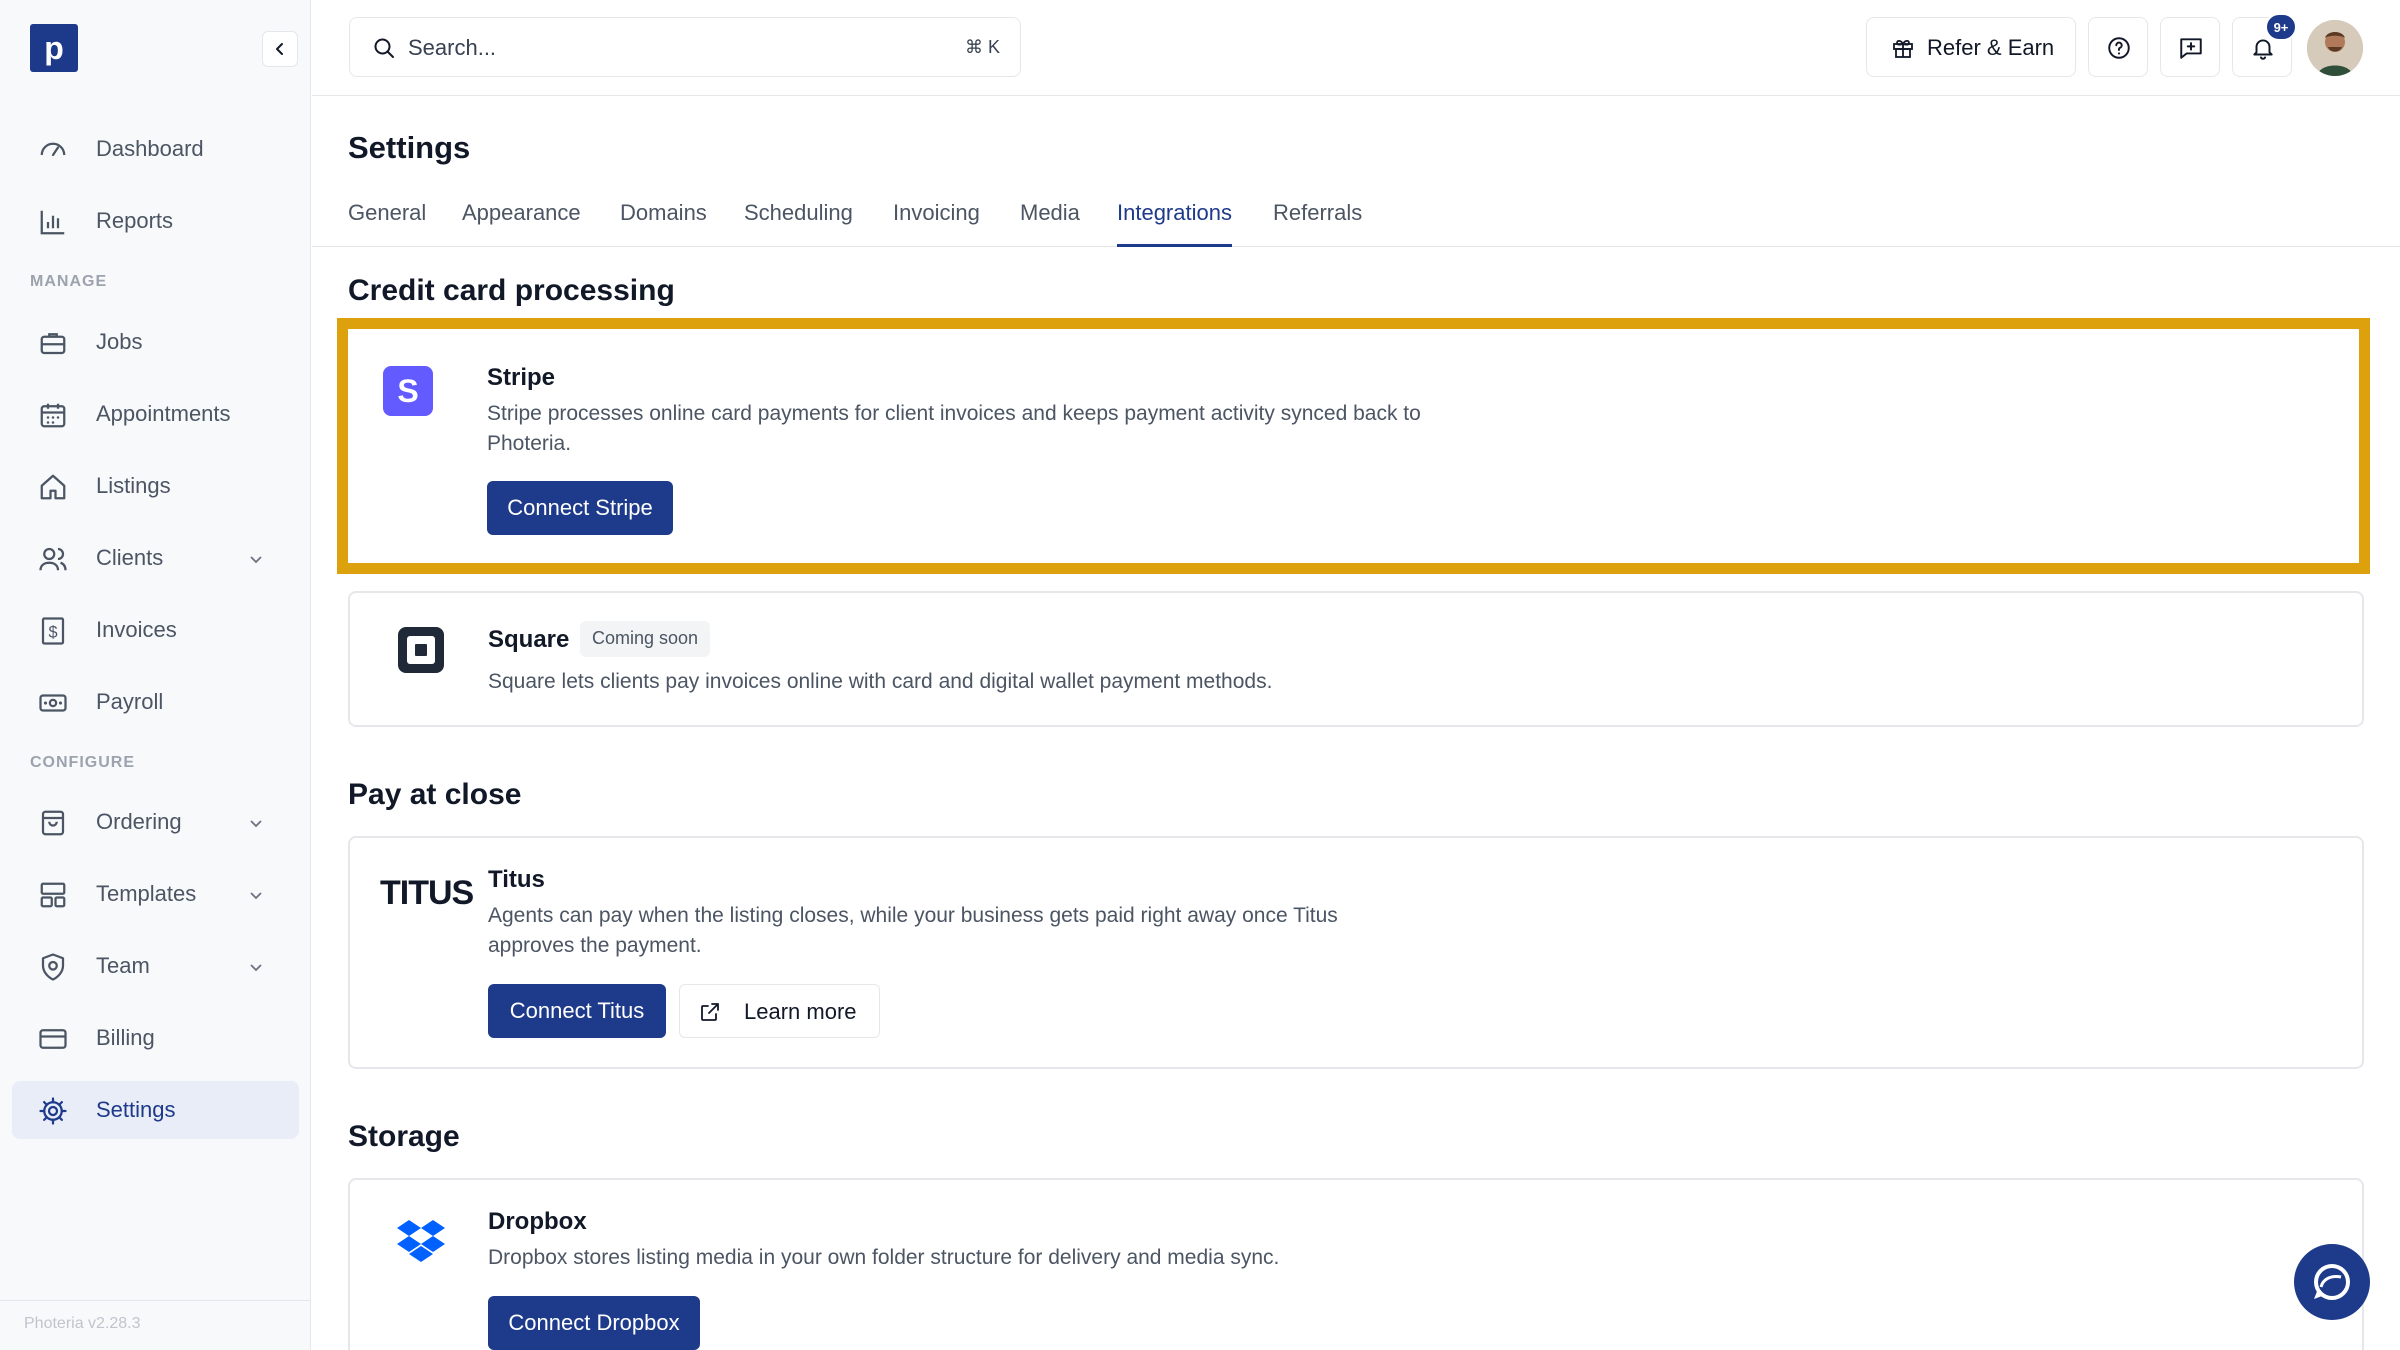 The image size is (2400, 1350). Describe the element at coordinates (130, 701) in the screenshot. I see `sidebar-item-label: Payroll` at that location.